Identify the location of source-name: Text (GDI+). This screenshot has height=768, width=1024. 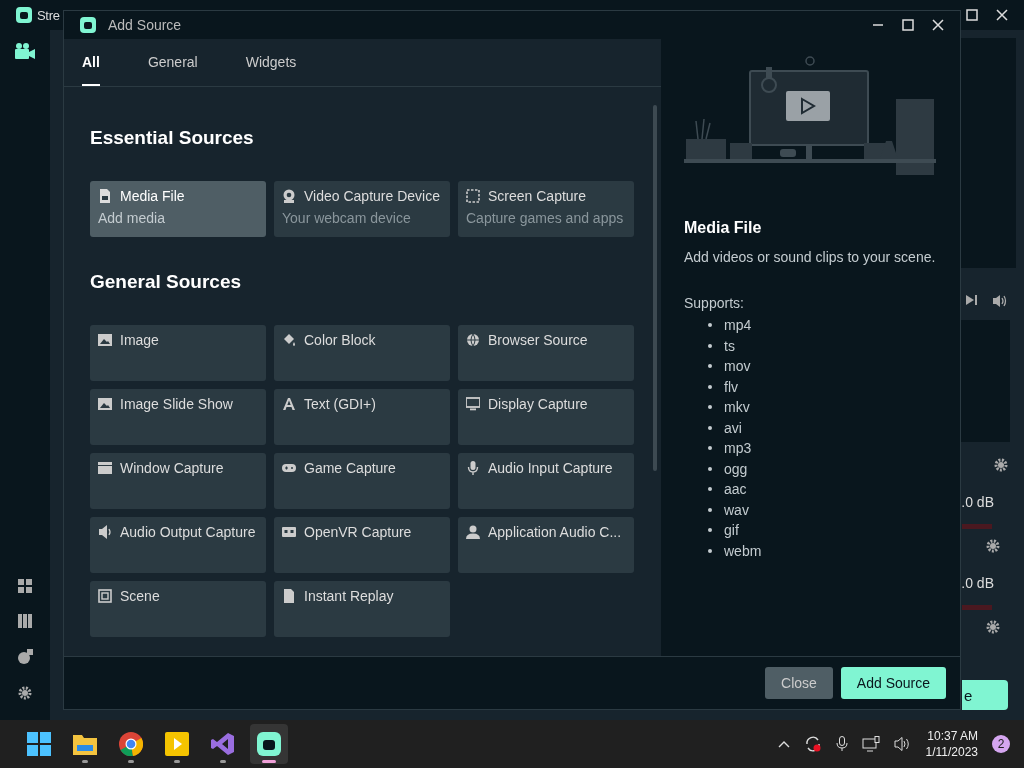
(340, 404).